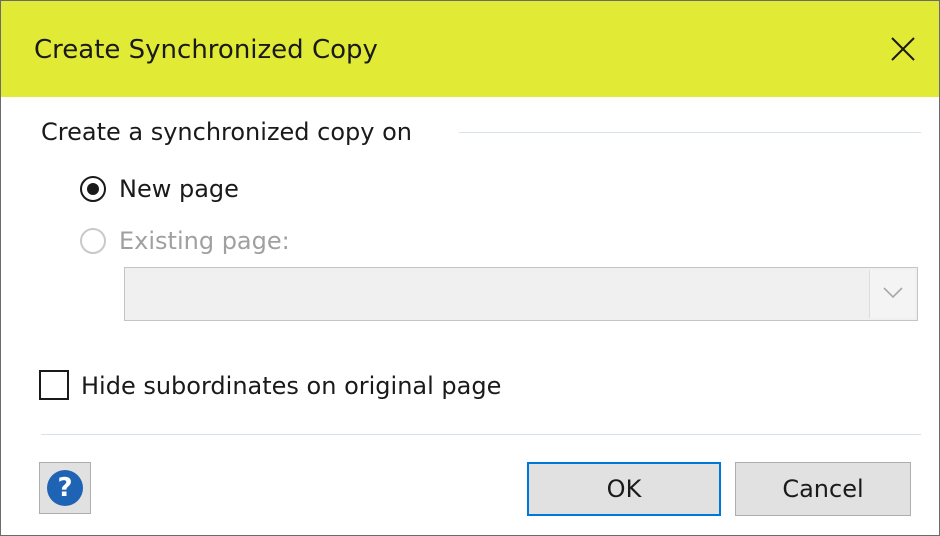 The width and height of the screenshot is (940, 536). What do you see at coordinates (227, 132) in the screenshot?
I see `group-label: Create a synchronized copy on` at bounding box center [227, 132].